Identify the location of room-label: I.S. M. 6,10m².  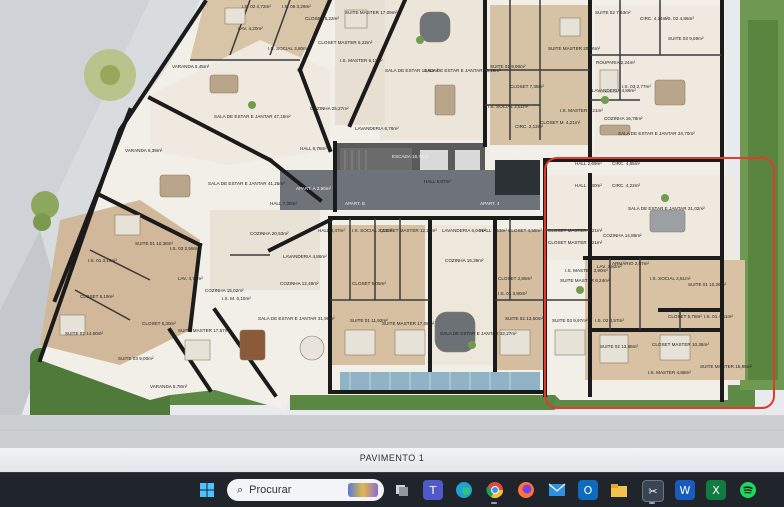
(236, 298).